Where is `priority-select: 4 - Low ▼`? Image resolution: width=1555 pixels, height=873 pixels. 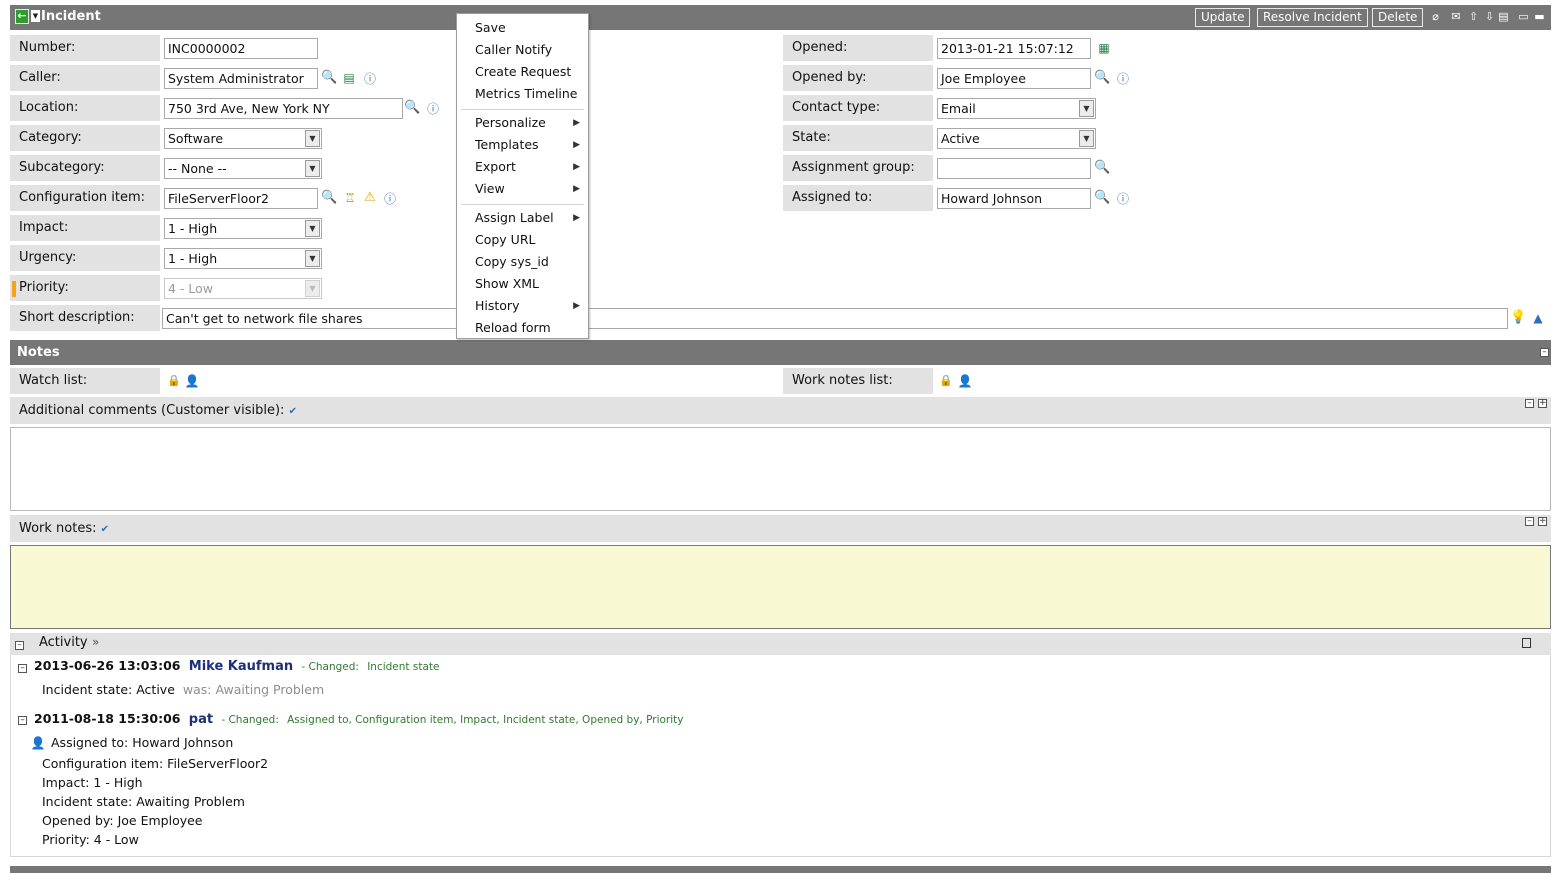
priority-select: 4 - Low ▼ is located at coordinates (243, 288).